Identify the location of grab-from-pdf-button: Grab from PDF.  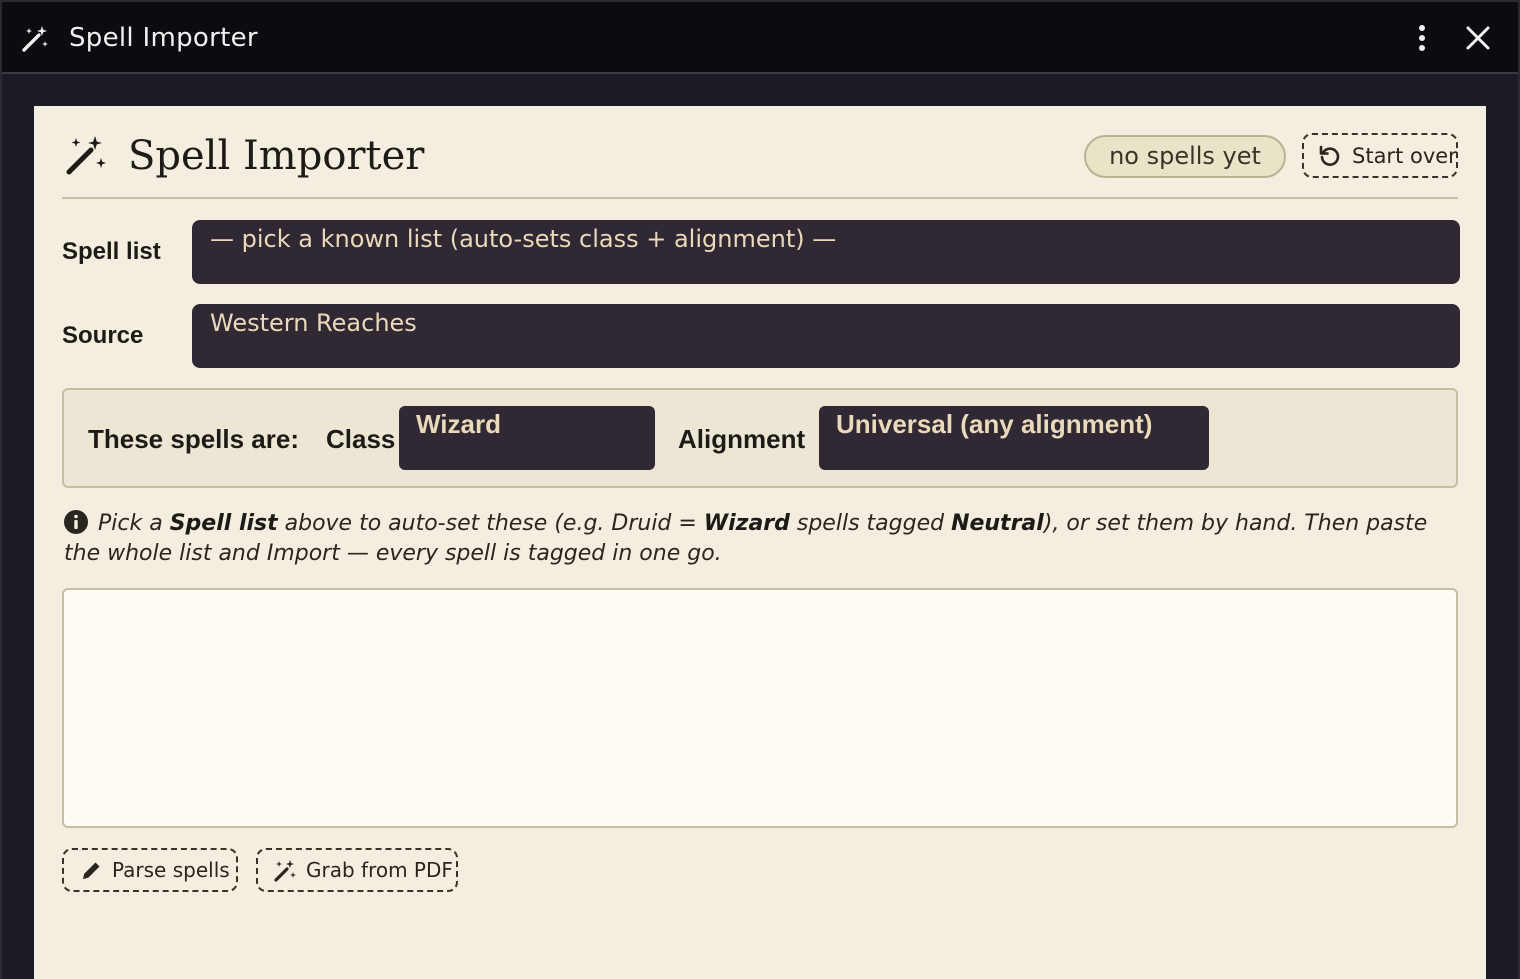
(357, 870).